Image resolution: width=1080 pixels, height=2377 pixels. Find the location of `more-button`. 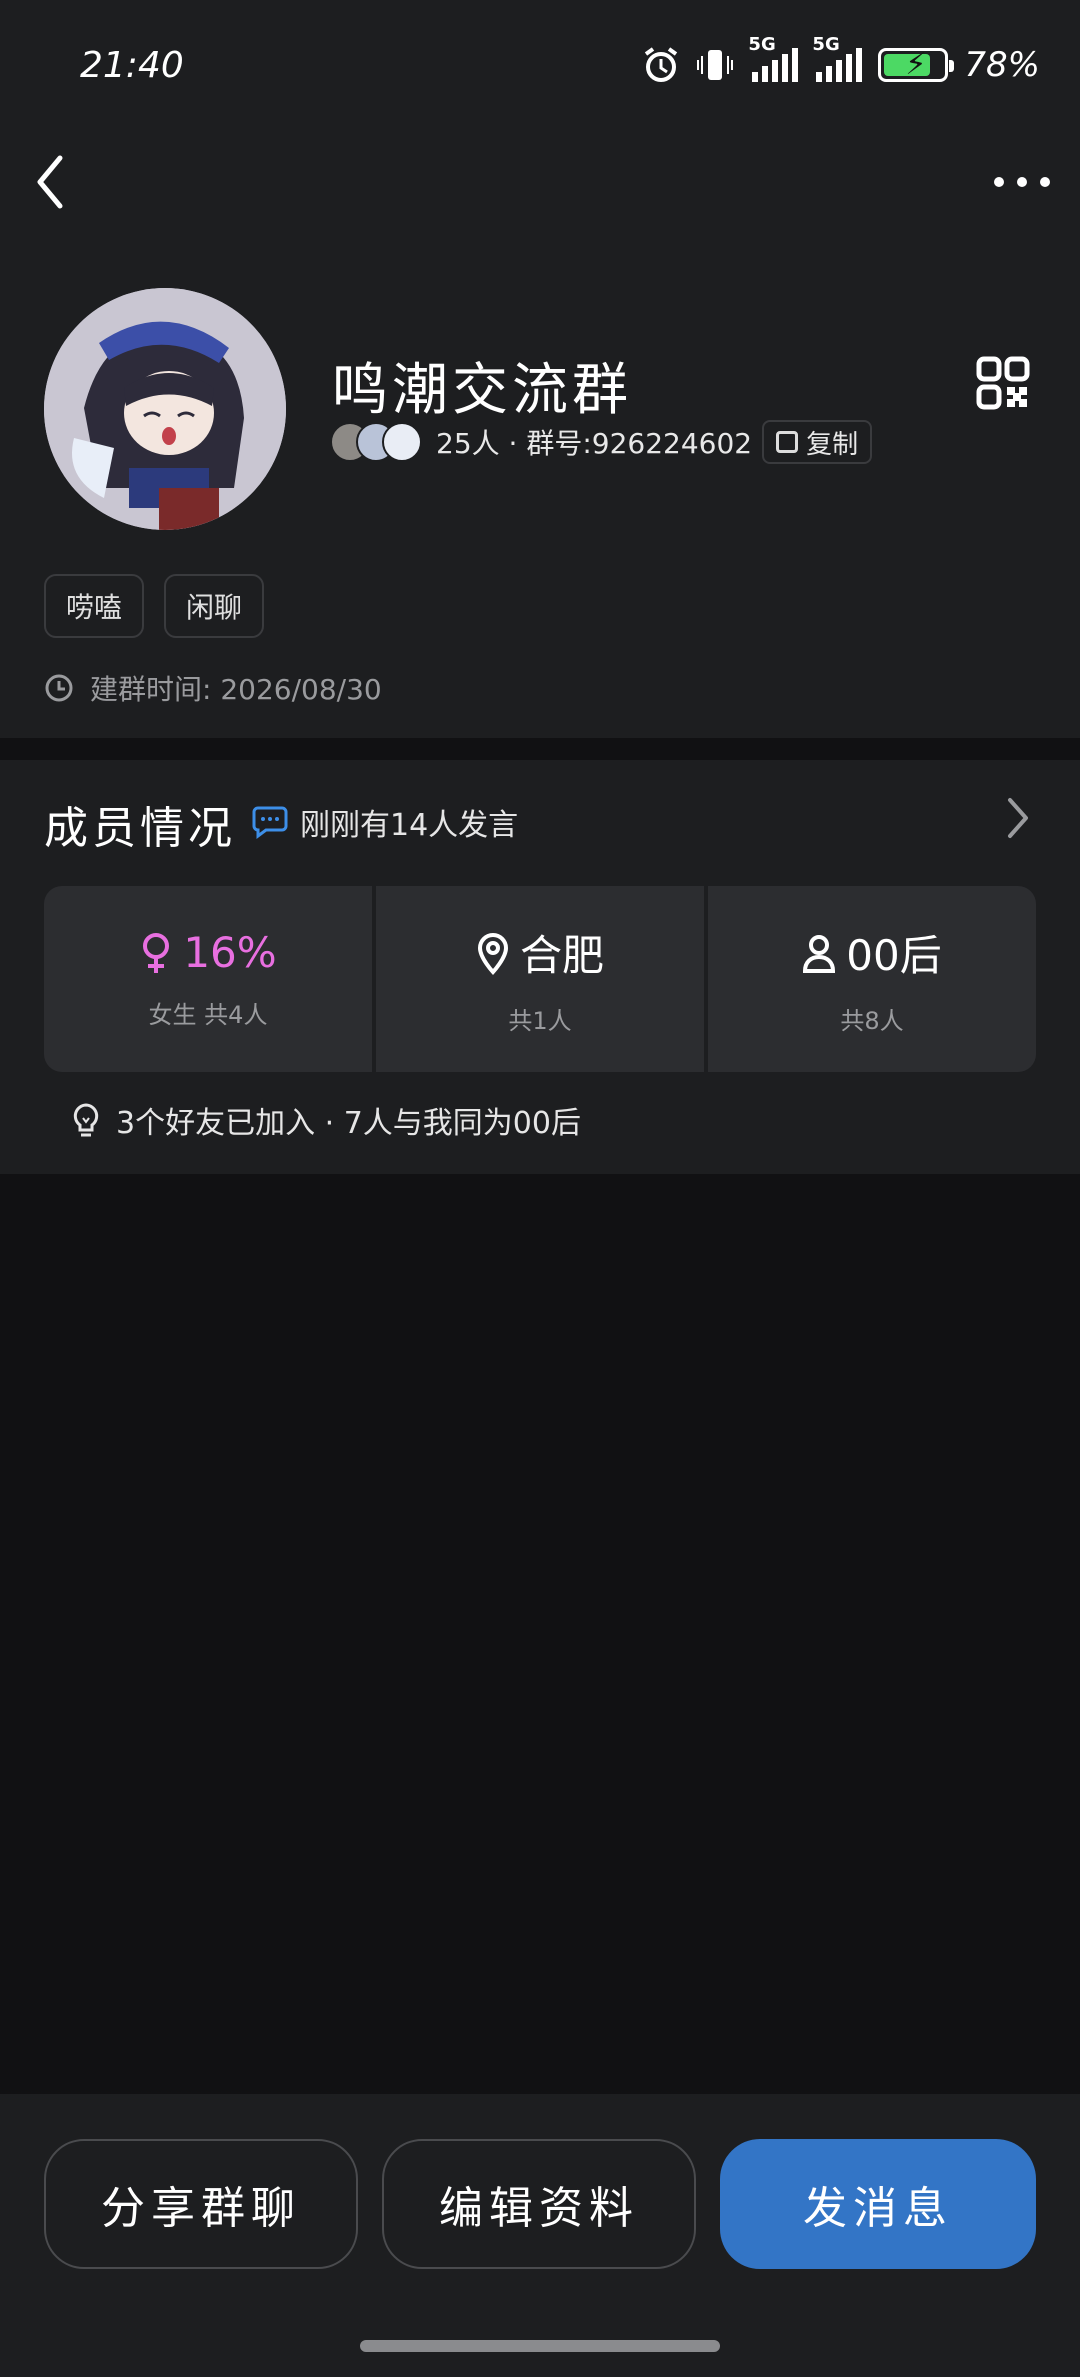

more-button is located at coordinates (1022, 182).